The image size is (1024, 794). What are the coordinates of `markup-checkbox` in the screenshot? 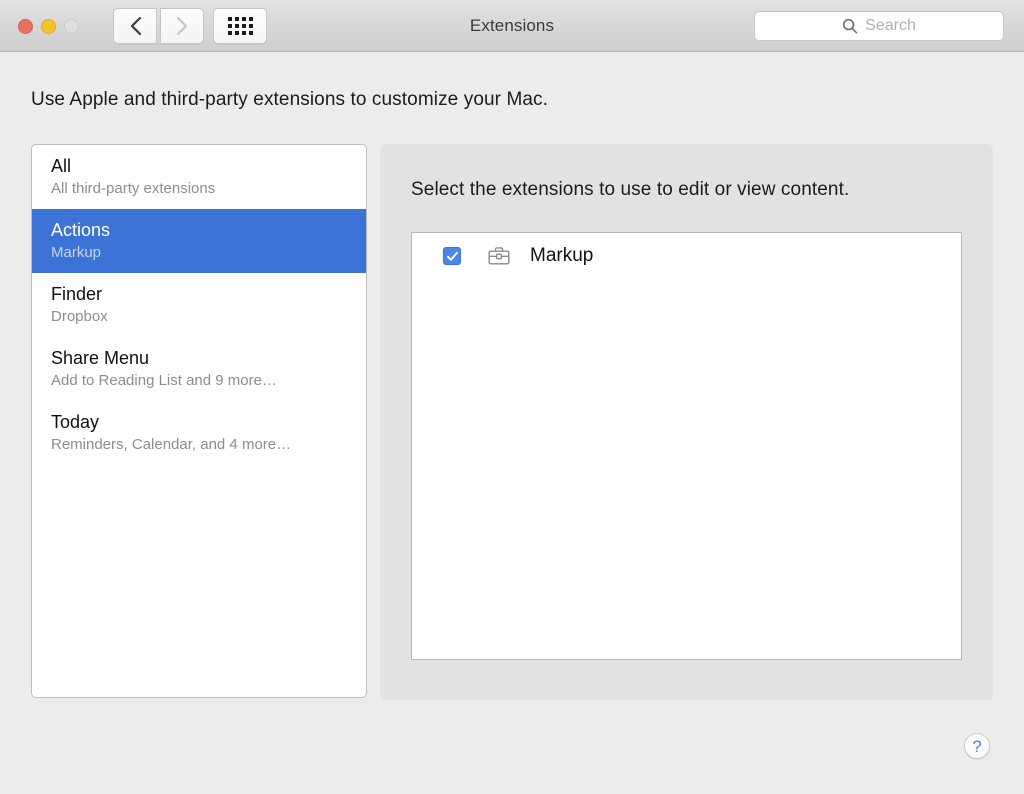 It's located at (452, 256).